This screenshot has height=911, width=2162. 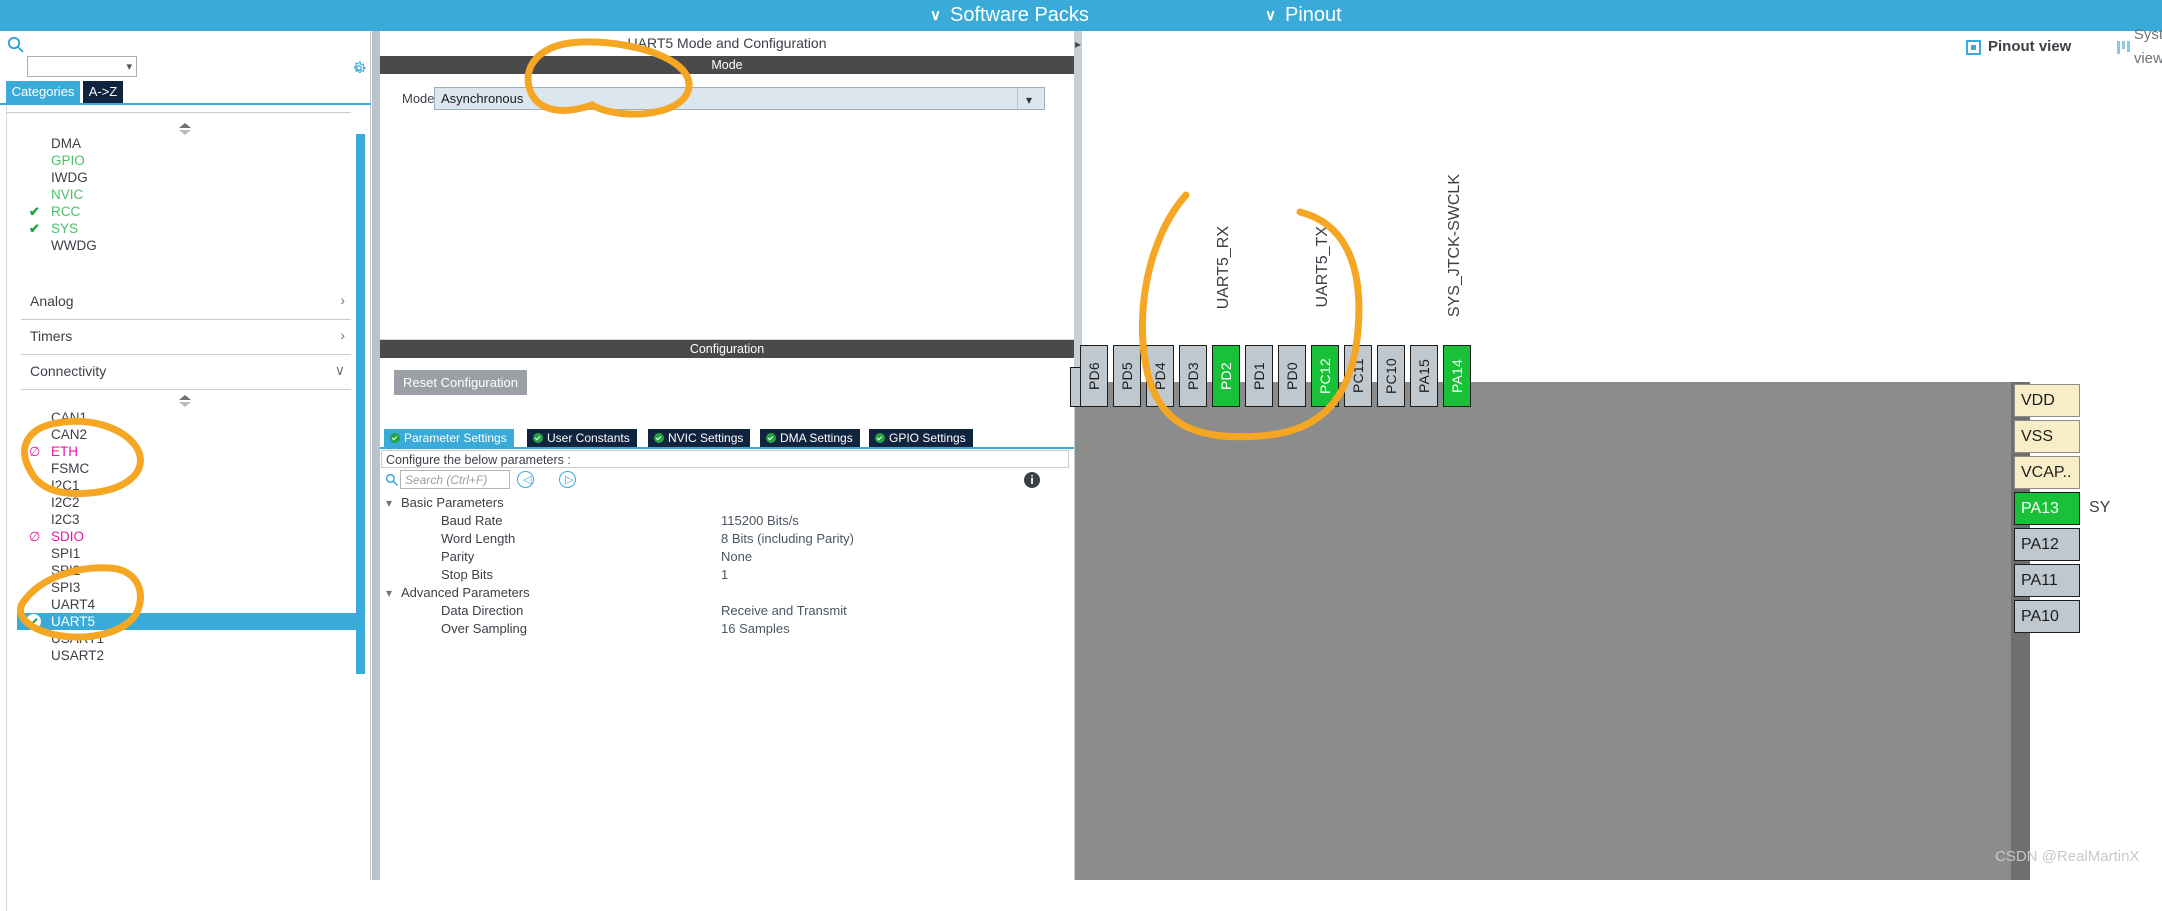 I want to click on parameter-name: Baud Rate, so click(x=472, y=520).